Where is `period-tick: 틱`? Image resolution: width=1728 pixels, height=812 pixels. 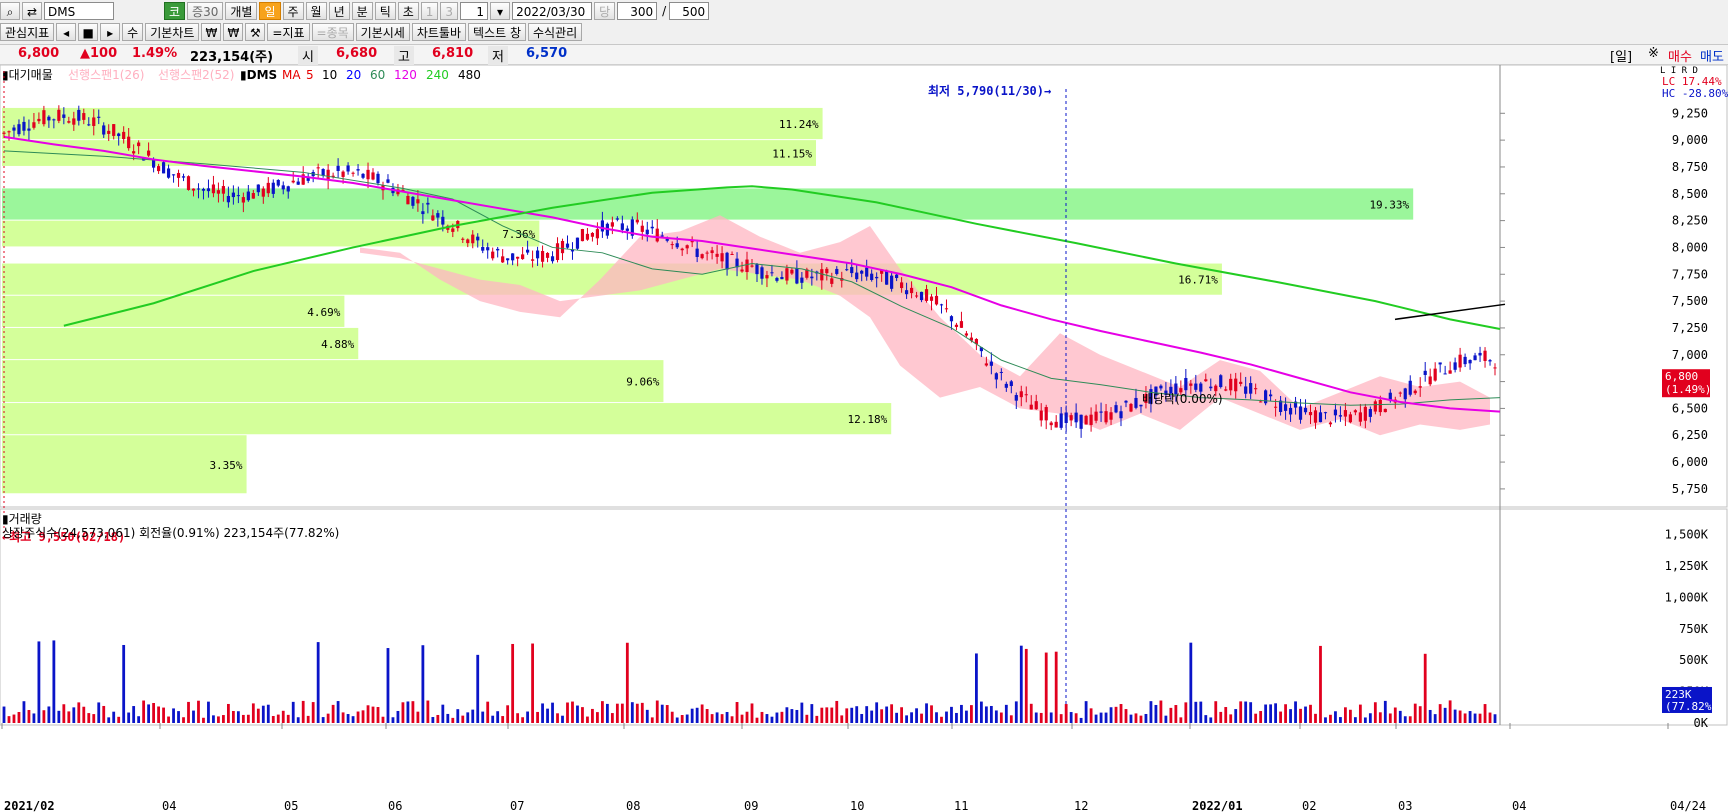 period-tick: 틱 is located at coordinates (385, 11).